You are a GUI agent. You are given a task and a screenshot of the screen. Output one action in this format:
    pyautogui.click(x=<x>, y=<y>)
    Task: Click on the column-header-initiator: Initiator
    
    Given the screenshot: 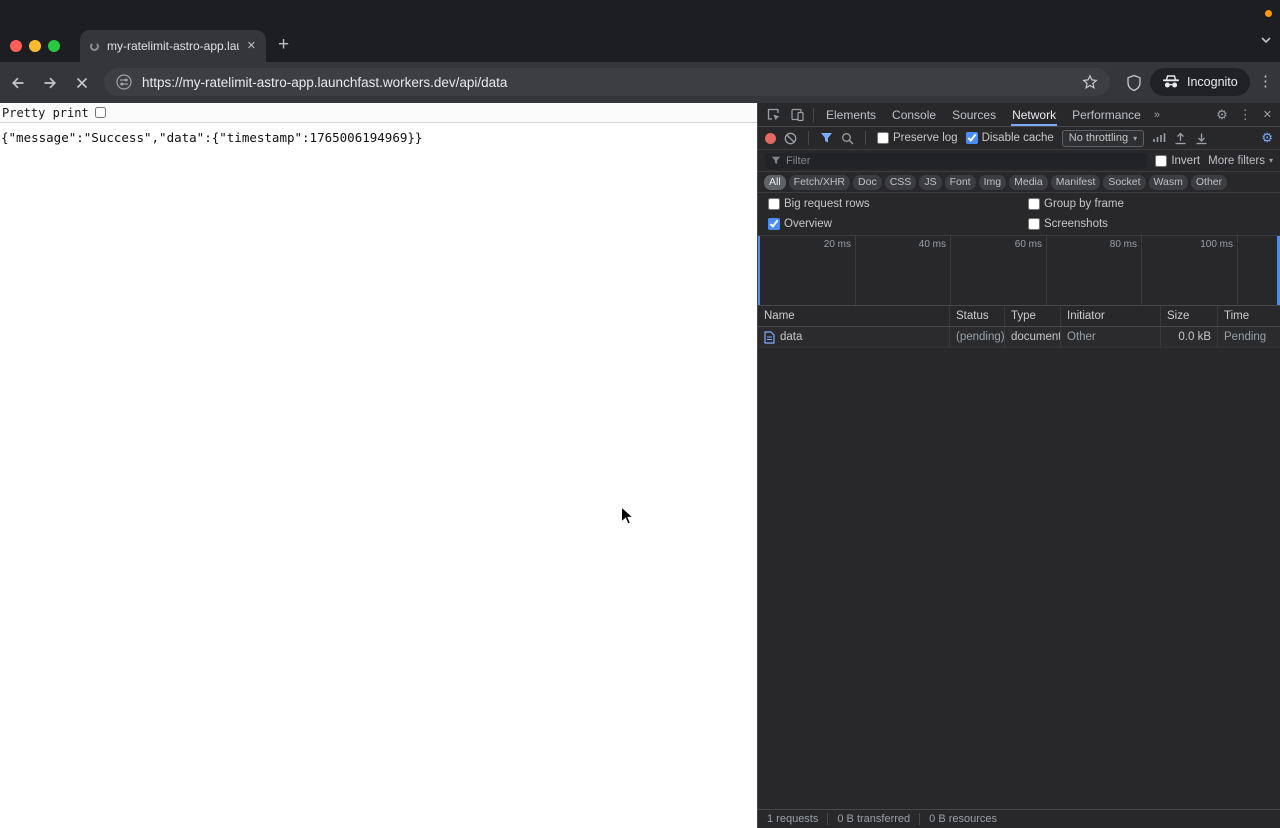 What is the action you would take?
    pyautogui.click(x=1111, y=316)
    